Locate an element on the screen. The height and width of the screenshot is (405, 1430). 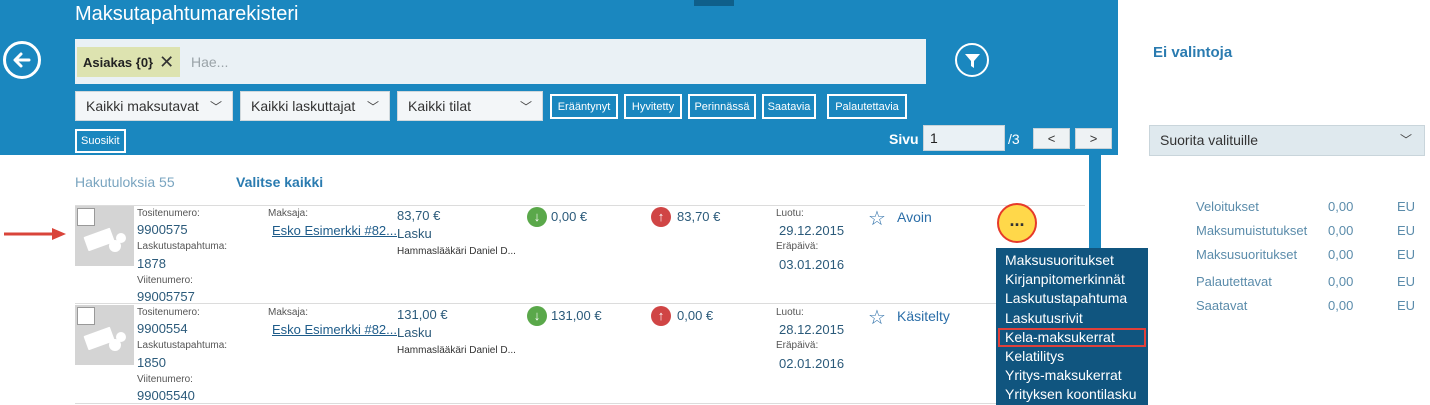
paid-amount: 131,00 € is located at coordinates (576, 315).